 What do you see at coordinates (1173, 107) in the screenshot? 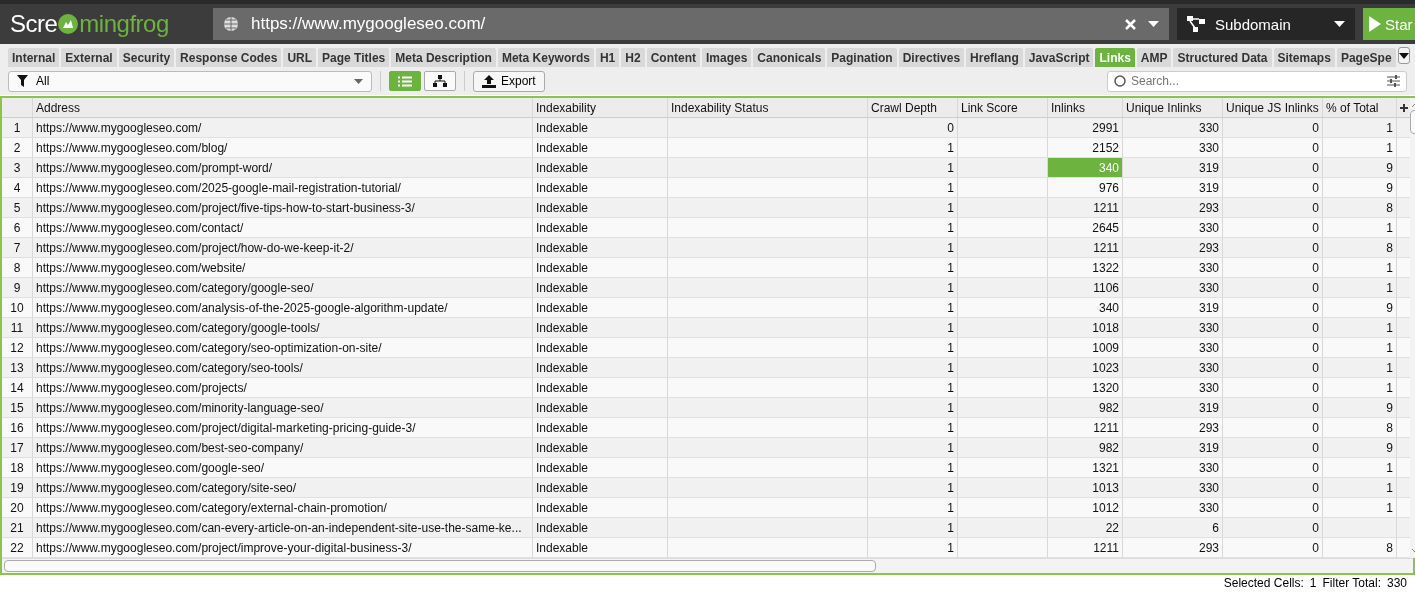
I see `column-header: Unique Inlinks` at bounding box center [1173, 107].